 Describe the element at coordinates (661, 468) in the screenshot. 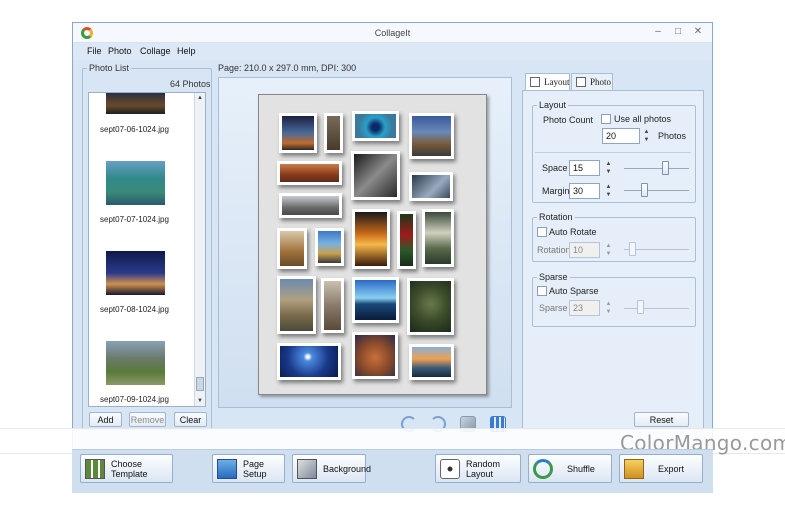

I see `export-button: Export` at that location.